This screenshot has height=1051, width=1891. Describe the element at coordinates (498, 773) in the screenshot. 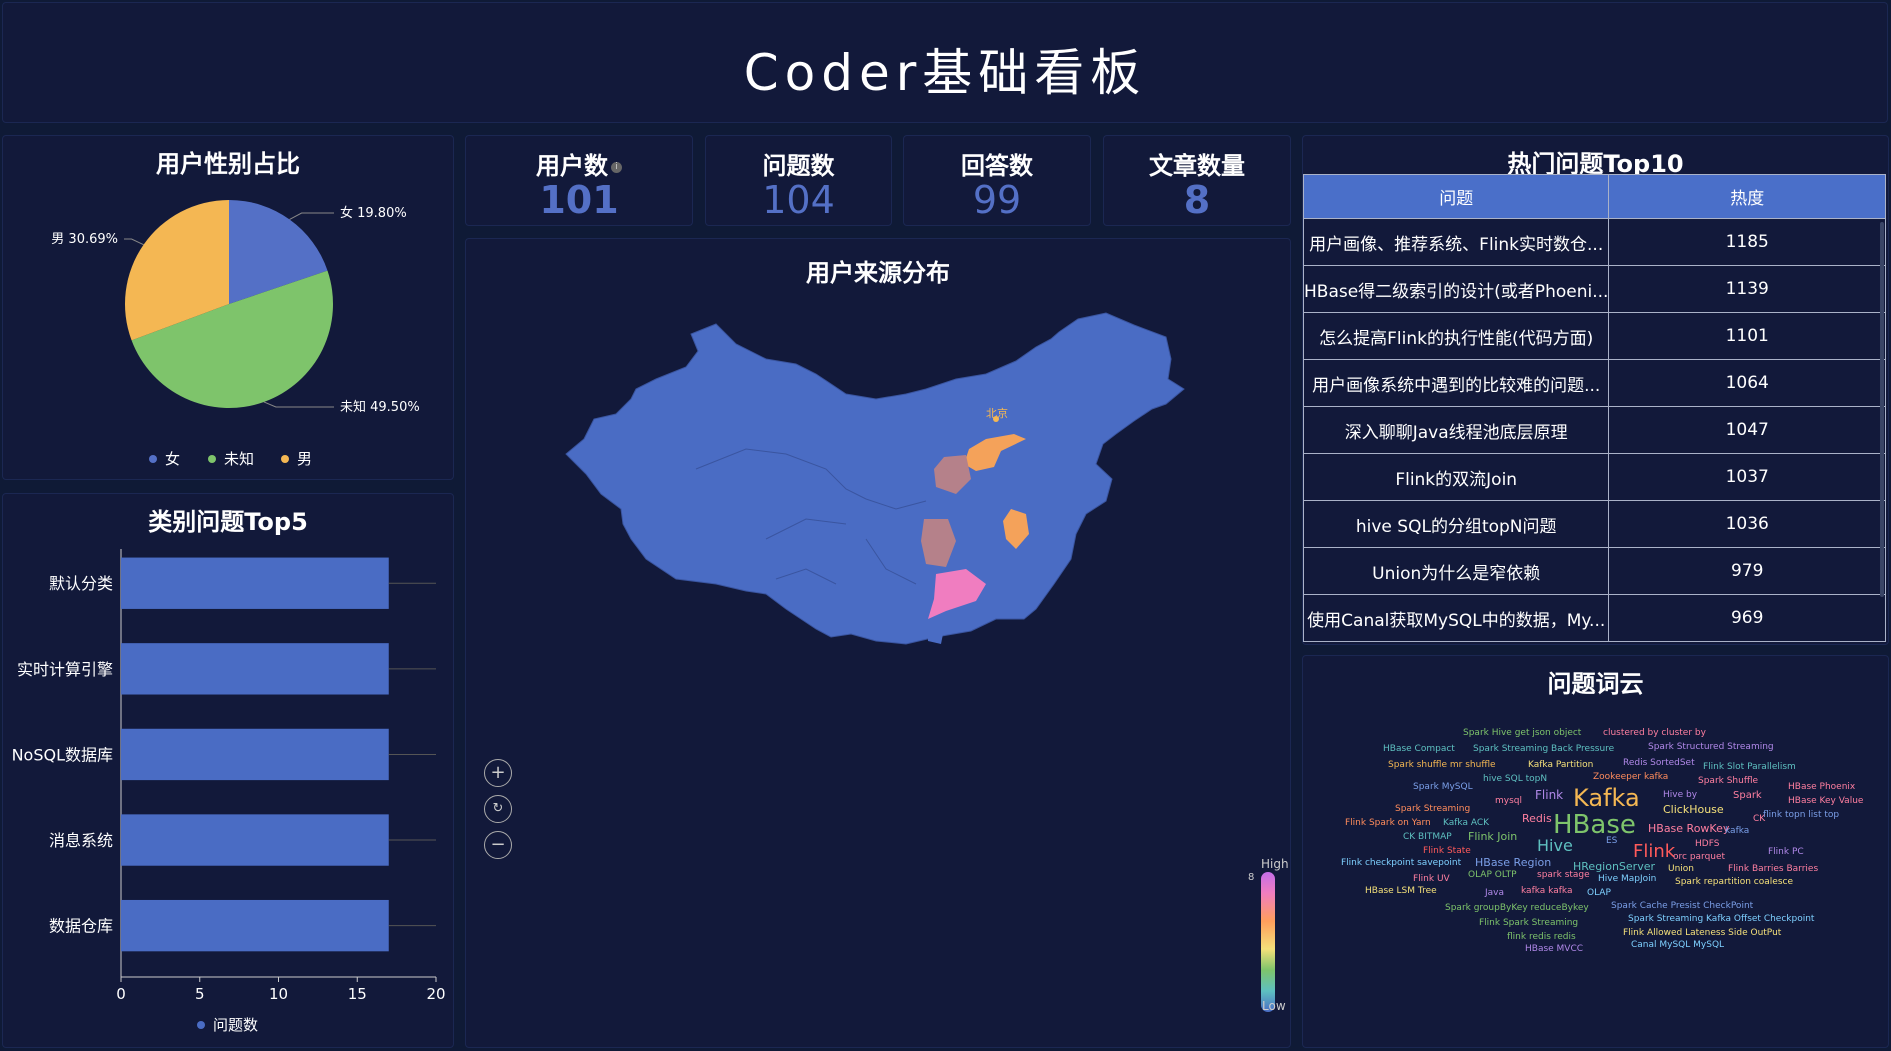

I see `zoom-in-button: +` at that location.